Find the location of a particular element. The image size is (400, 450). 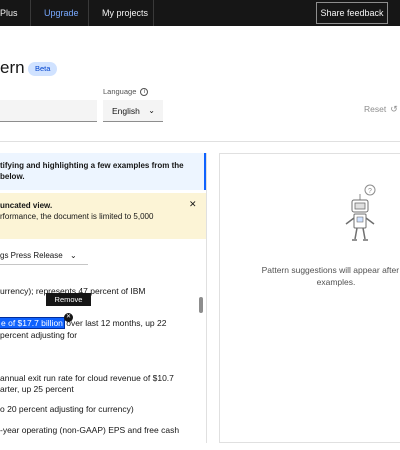

document-line-tail: over last 12 months, up 22 is located at coordinates (116, 323).